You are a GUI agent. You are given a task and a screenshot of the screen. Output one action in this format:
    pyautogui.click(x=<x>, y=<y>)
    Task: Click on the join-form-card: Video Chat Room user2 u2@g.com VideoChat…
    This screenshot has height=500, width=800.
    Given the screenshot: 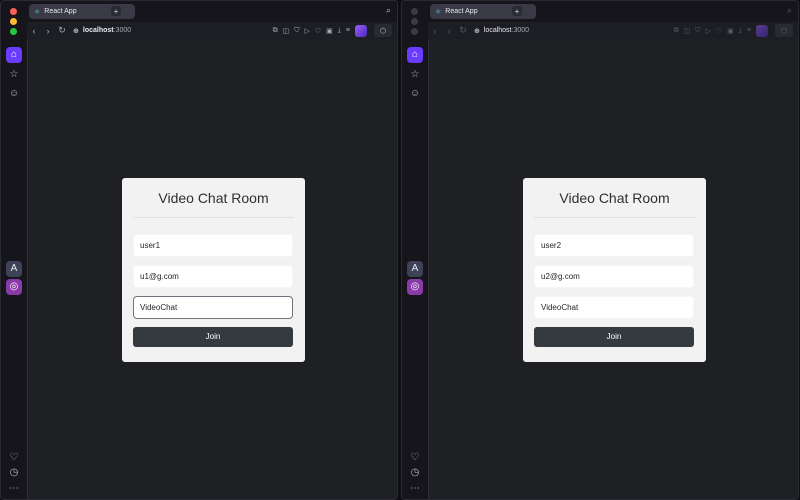 What is the action you would take?
    pyautogui.click(x=614, y=270)
    